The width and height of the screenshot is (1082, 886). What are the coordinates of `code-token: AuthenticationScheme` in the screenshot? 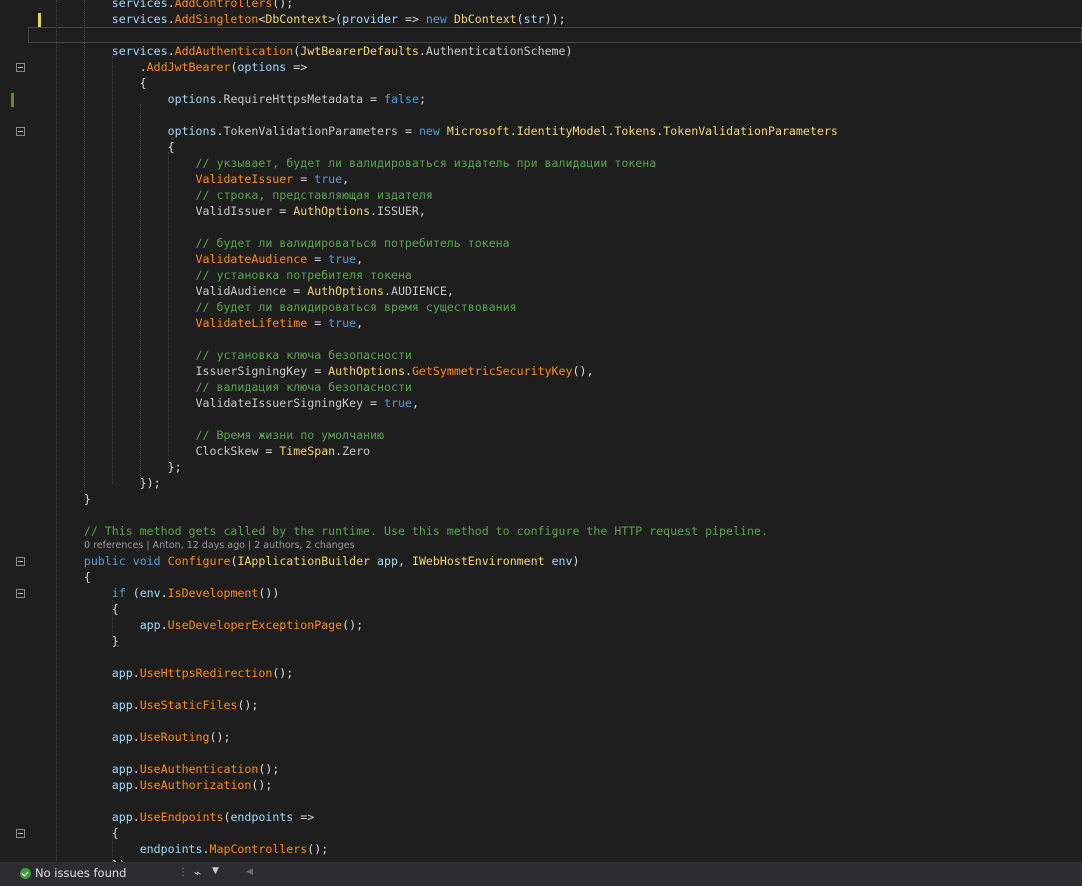 It's located at (495, 51).